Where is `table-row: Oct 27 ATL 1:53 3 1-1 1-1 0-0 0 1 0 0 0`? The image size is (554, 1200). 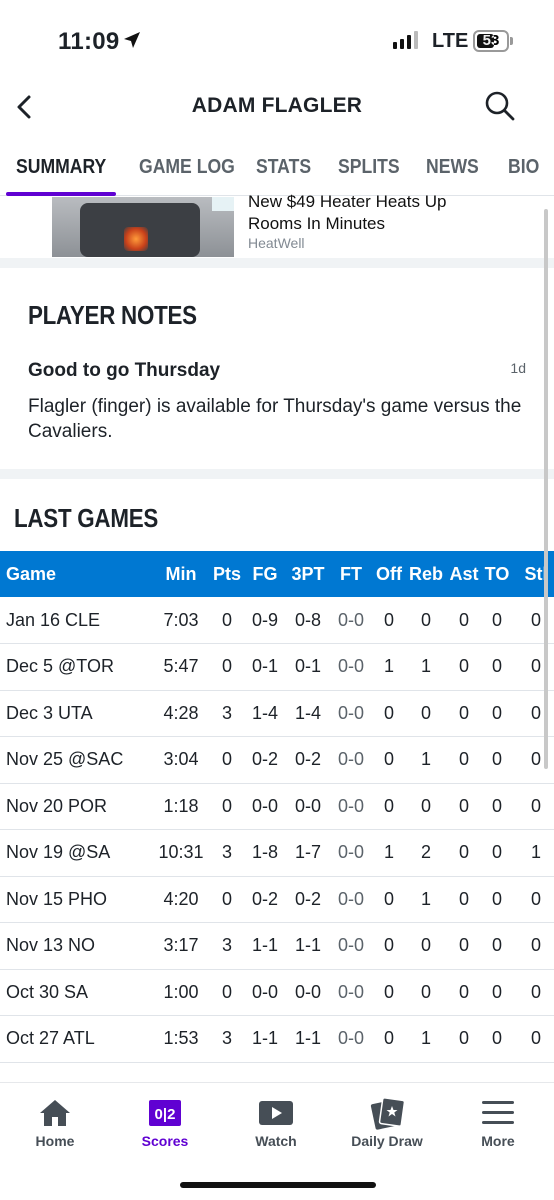 table-row: Oct 27 ATL 1:53 3 1-1 1-1 0-0 0 1 0 0 0 is located at coordinates (277, 1039).